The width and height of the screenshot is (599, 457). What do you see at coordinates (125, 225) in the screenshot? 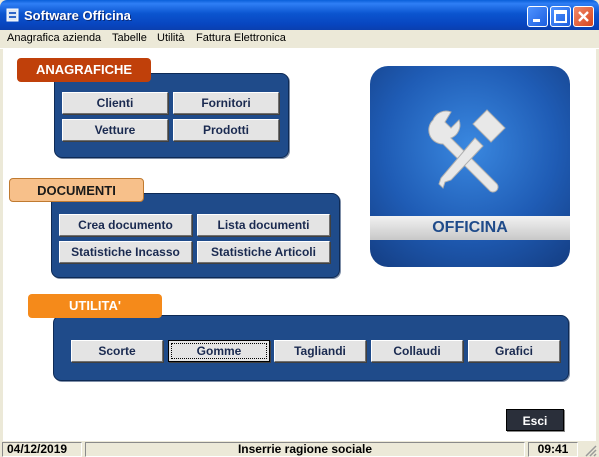
I see `crea-documento-button: Crea documento` at bounding box center [125, 225].